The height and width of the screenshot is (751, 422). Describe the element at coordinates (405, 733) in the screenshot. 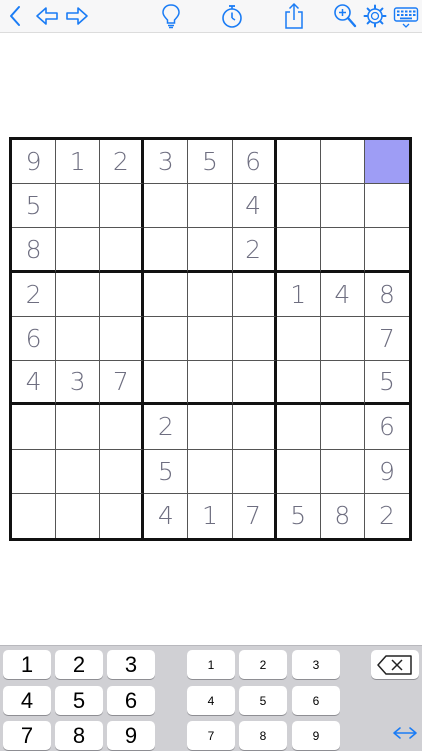

I see `swap-arrows-icon` at that location.